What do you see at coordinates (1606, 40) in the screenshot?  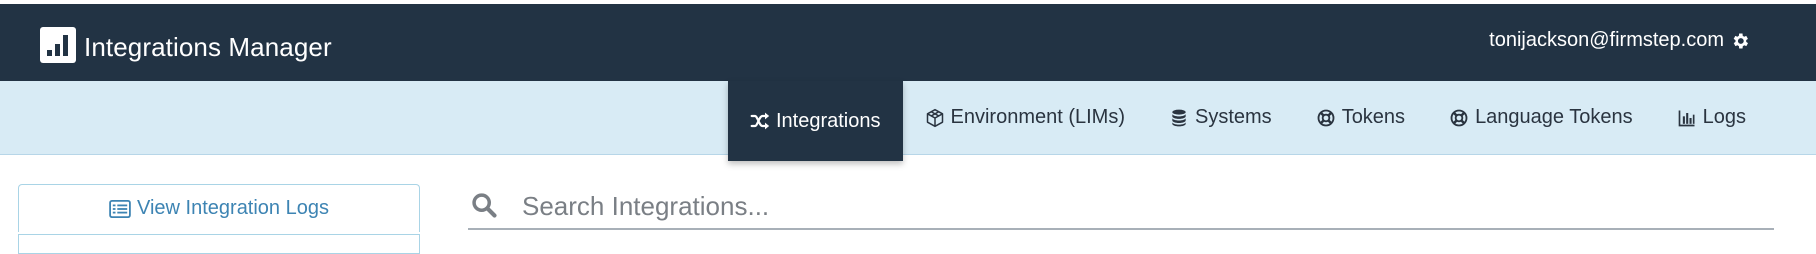 I see `user-email: tonijackson@firmstep.com` at bounding box center [1606, 40].